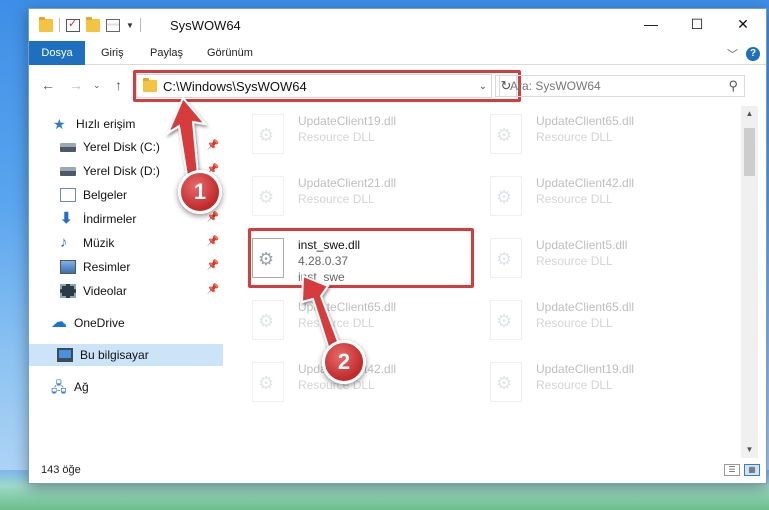  What do you see at coordinates (99, 243) in the screenshot?
I see `nav-label: Müzik` at bounding box center [99, 243].